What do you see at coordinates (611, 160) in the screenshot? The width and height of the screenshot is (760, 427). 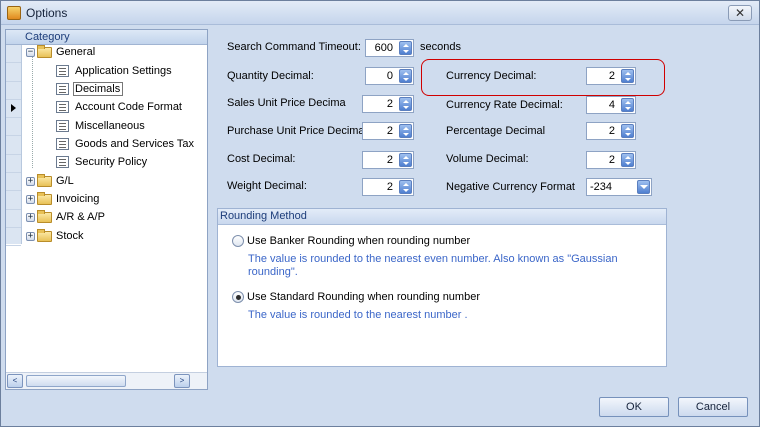 I see `volume-decimal-input: 2` at bounding box center [611, 160].